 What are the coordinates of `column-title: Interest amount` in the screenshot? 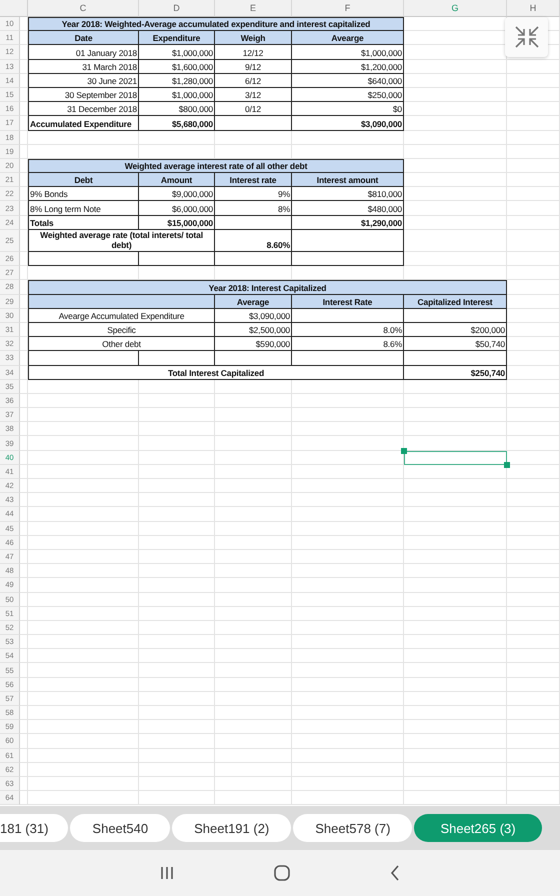 It's located at (348, 180).